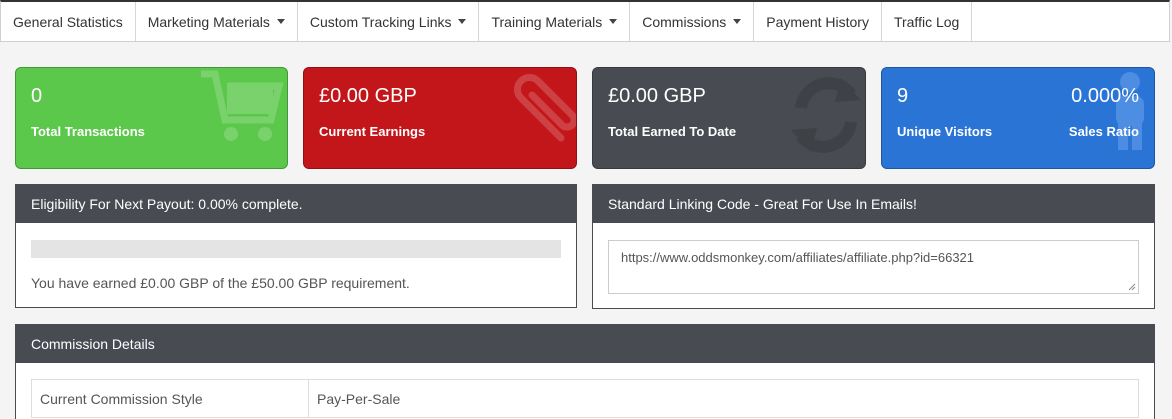 The image size is (1172, 419). I want to click on nav-payment-history: Payment History, so click(818, 21).